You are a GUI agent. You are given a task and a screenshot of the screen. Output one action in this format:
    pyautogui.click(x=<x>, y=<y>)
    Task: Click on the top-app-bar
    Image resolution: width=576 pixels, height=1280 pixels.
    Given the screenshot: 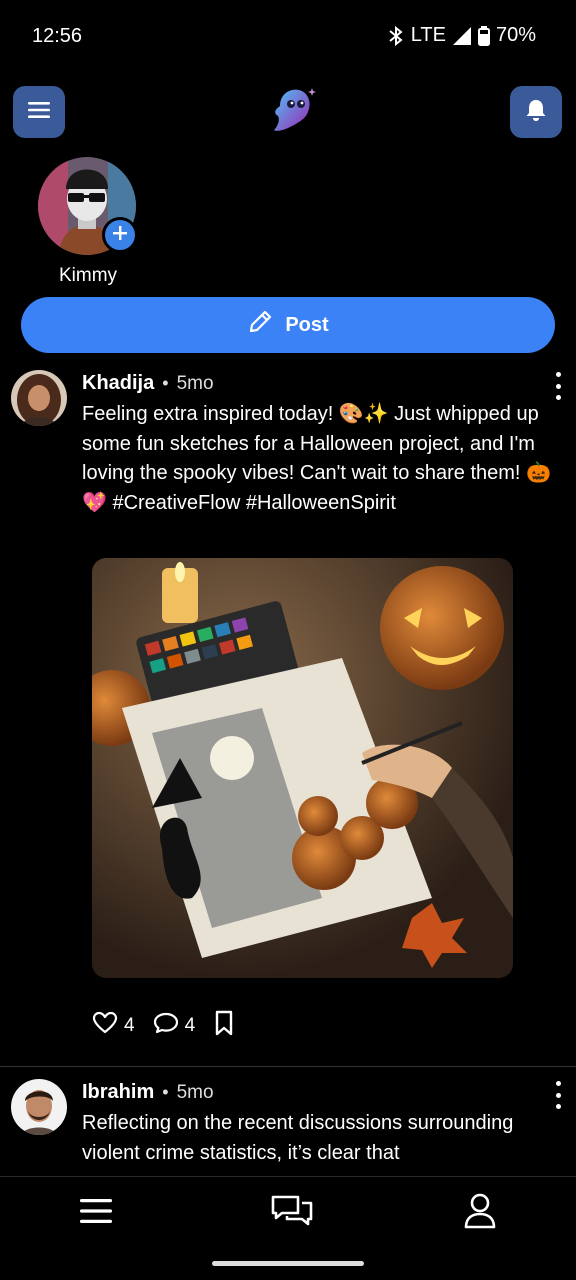 What is the action you would take?
    pyautogui.click(x=288, y=112)
    